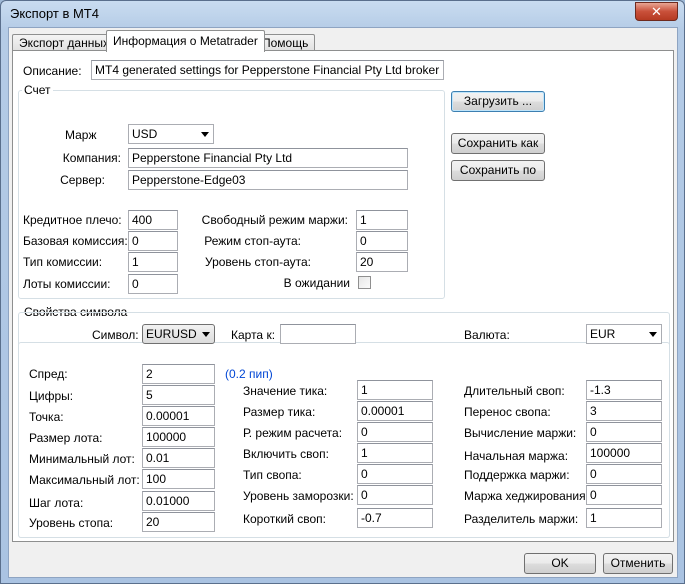 The image size is (685, 584). I want to click on margin-divider-label: Разделитель маржи:, so click(521, 519).